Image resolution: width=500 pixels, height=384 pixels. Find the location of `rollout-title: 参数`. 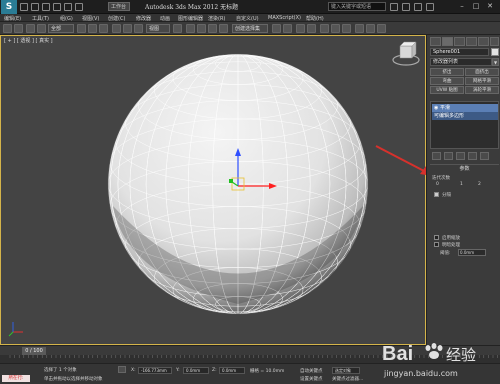

rollout-title: 参数 is located at coordinates (464, 169).